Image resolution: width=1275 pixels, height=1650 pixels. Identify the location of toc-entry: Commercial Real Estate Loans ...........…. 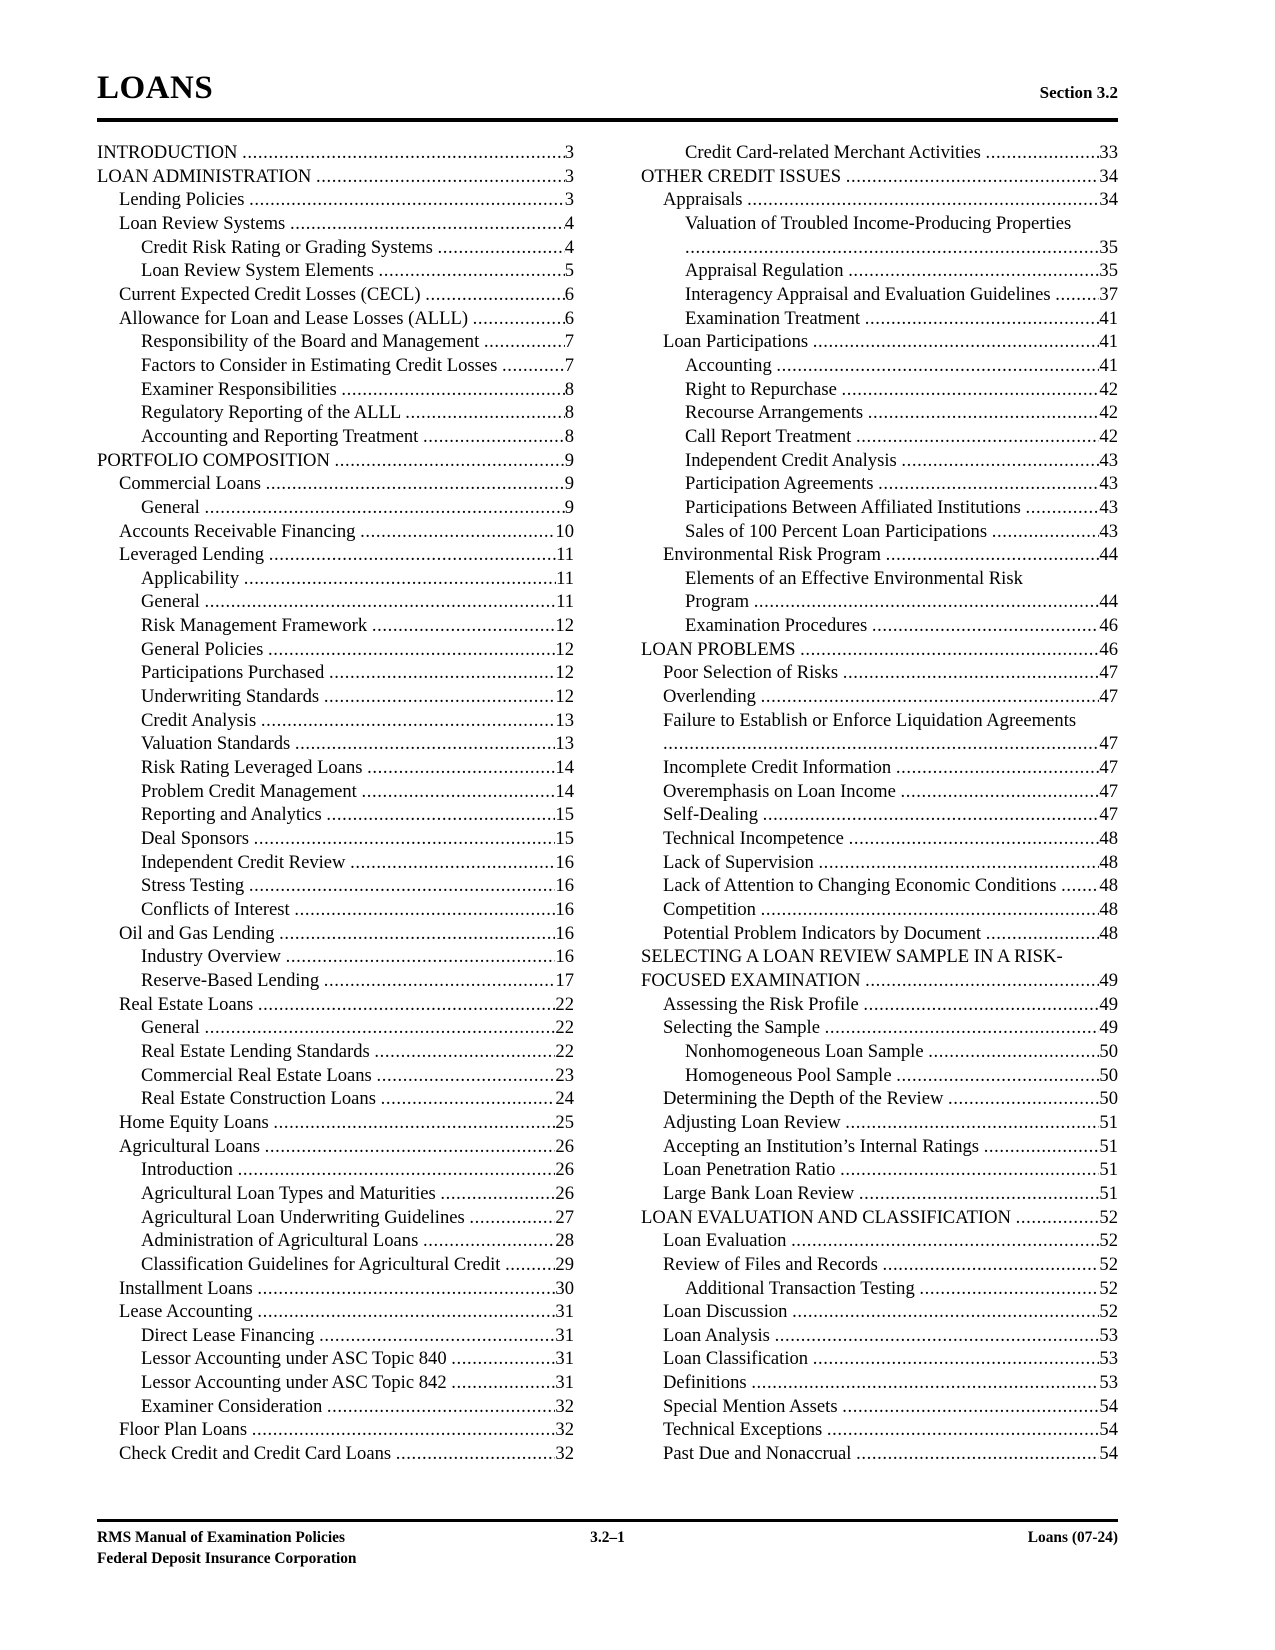
(335, 1076).